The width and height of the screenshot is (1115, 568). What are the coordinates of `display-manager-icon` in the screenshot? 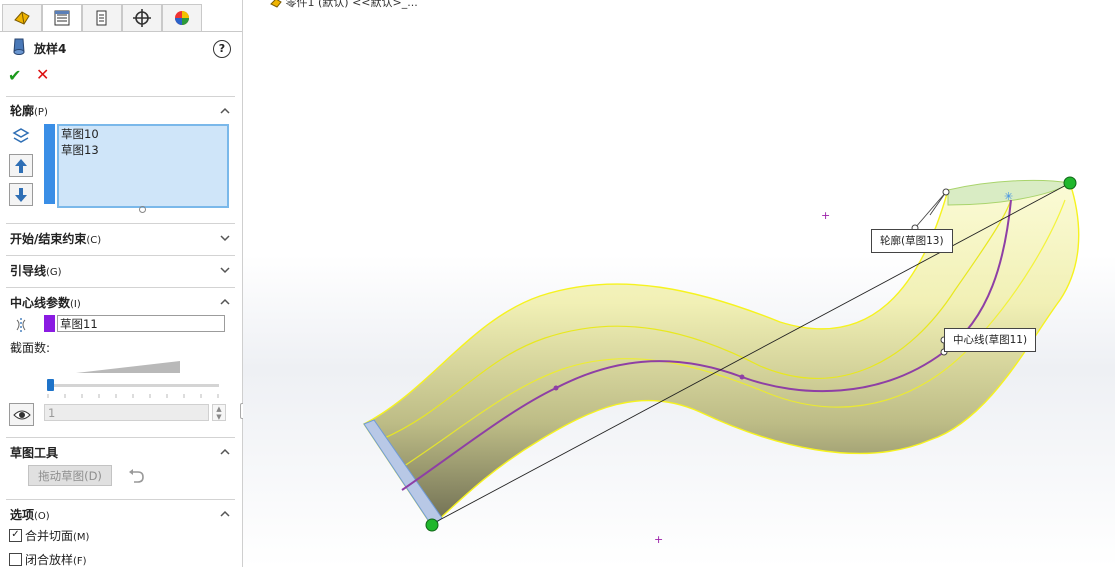 It's located at (182, 18).